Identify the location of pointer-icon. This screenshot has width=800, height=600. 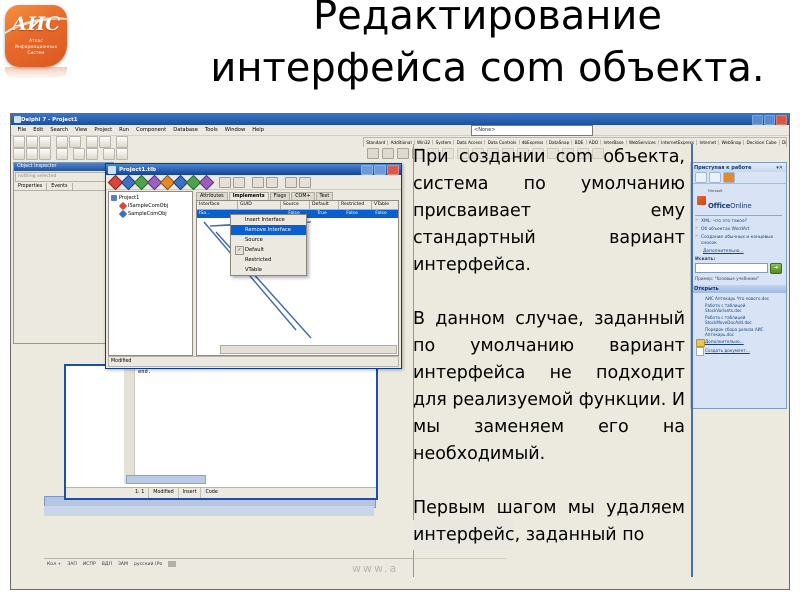
(373, 153).